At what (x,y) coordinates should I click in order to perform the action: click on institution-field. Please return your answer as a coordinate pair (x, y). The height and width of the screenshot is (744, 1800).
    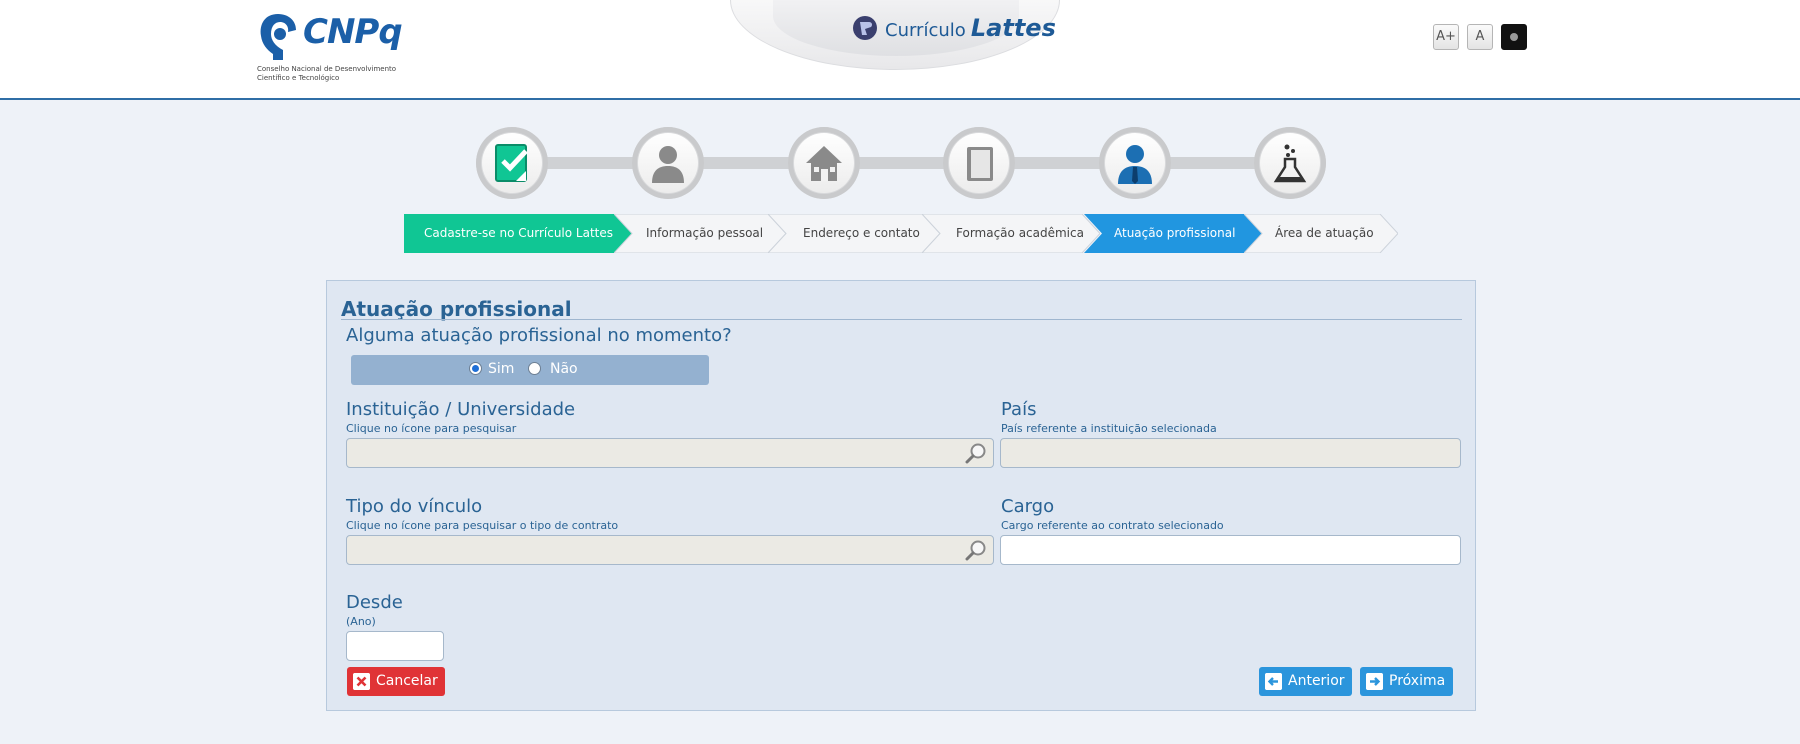
    Looking at the image, I should click on (670, 453).